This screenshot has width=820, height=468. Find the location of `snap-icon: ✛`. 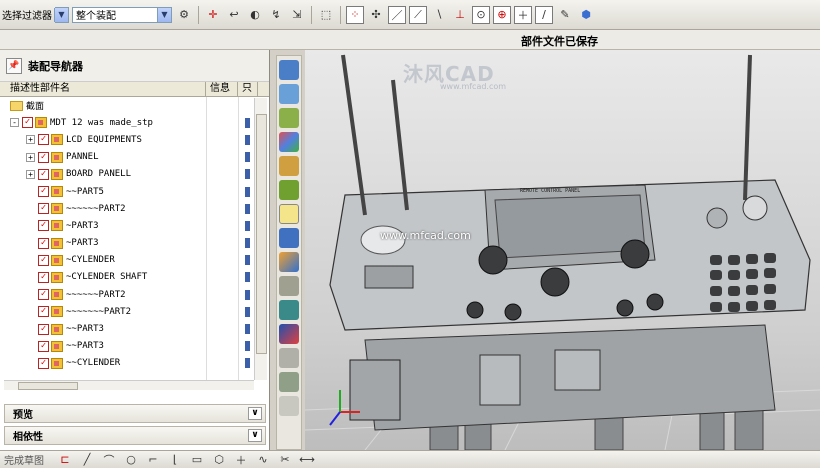

snap-icon: ✛ is located at coordinates (213, 15).